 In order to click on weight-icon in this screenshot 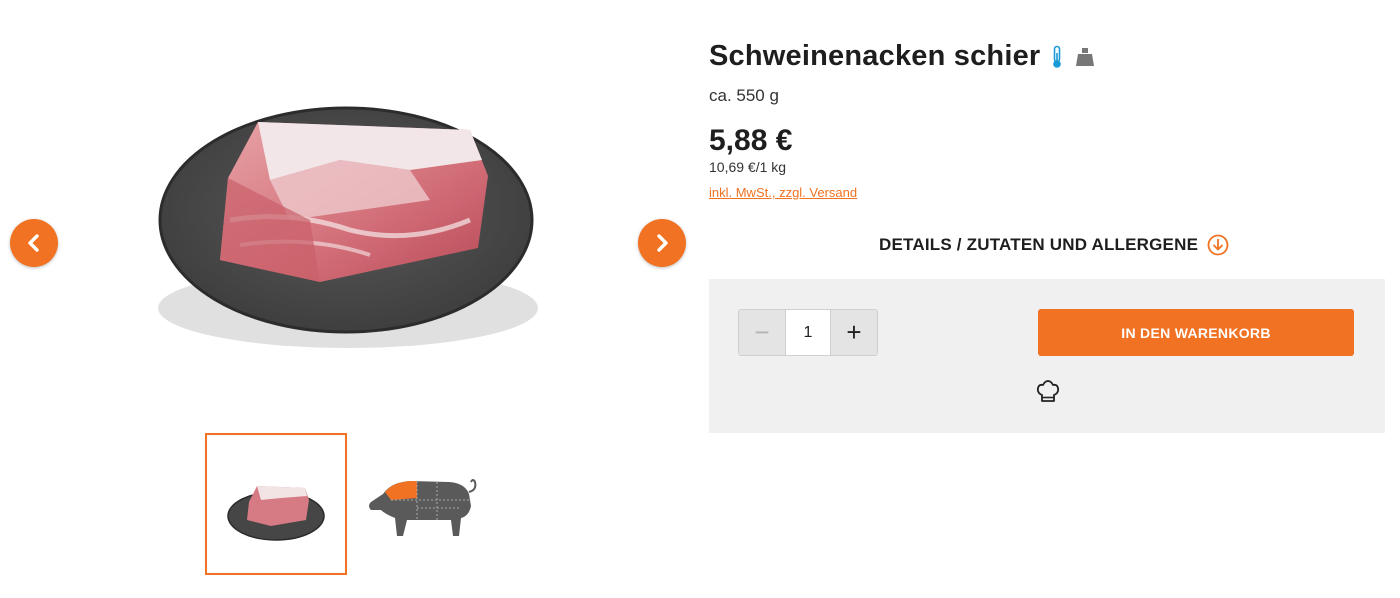, I will do `click(1085, 56)`.